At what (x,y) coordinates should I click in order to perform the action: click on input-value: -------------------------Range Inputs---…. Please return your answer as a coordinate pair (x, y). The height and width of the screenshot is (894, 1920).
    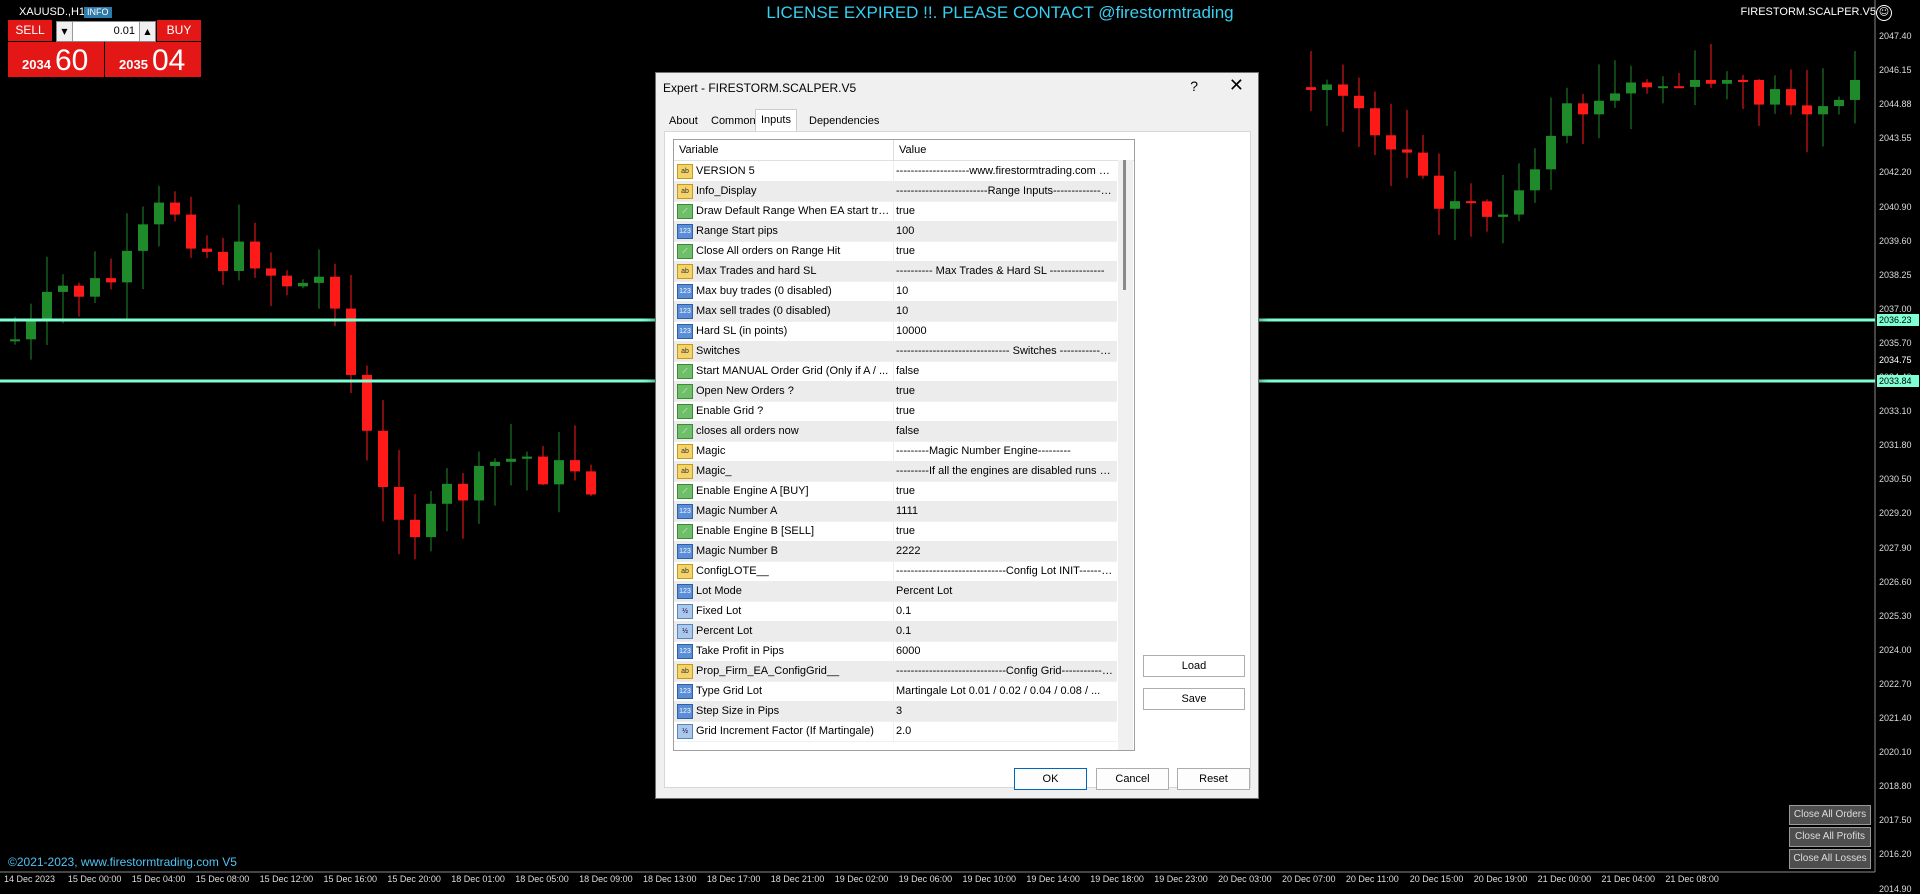
    Looking at the image, I should click on (1005, 191).